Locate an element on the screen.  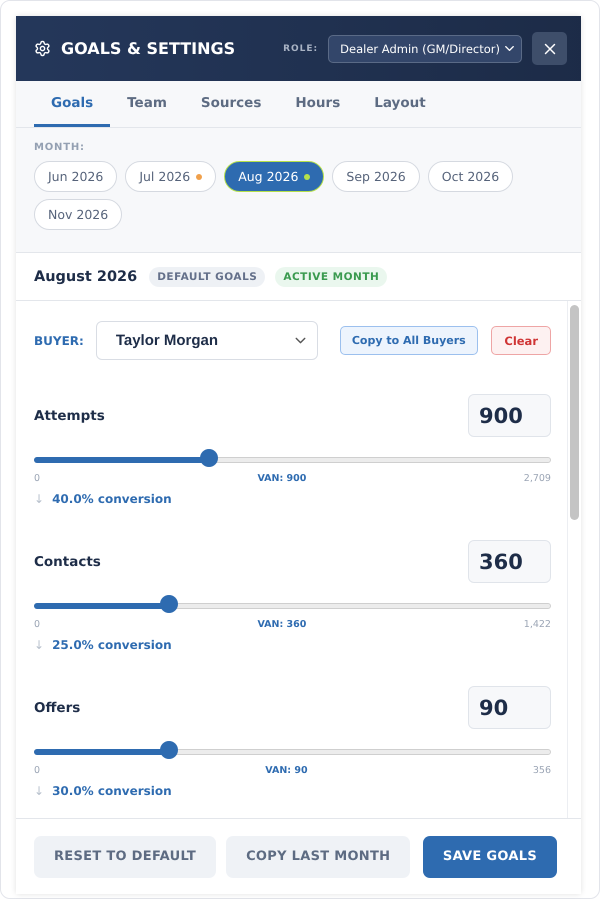
month-chip: Jul 2026 is located at coordinates (170, 176).